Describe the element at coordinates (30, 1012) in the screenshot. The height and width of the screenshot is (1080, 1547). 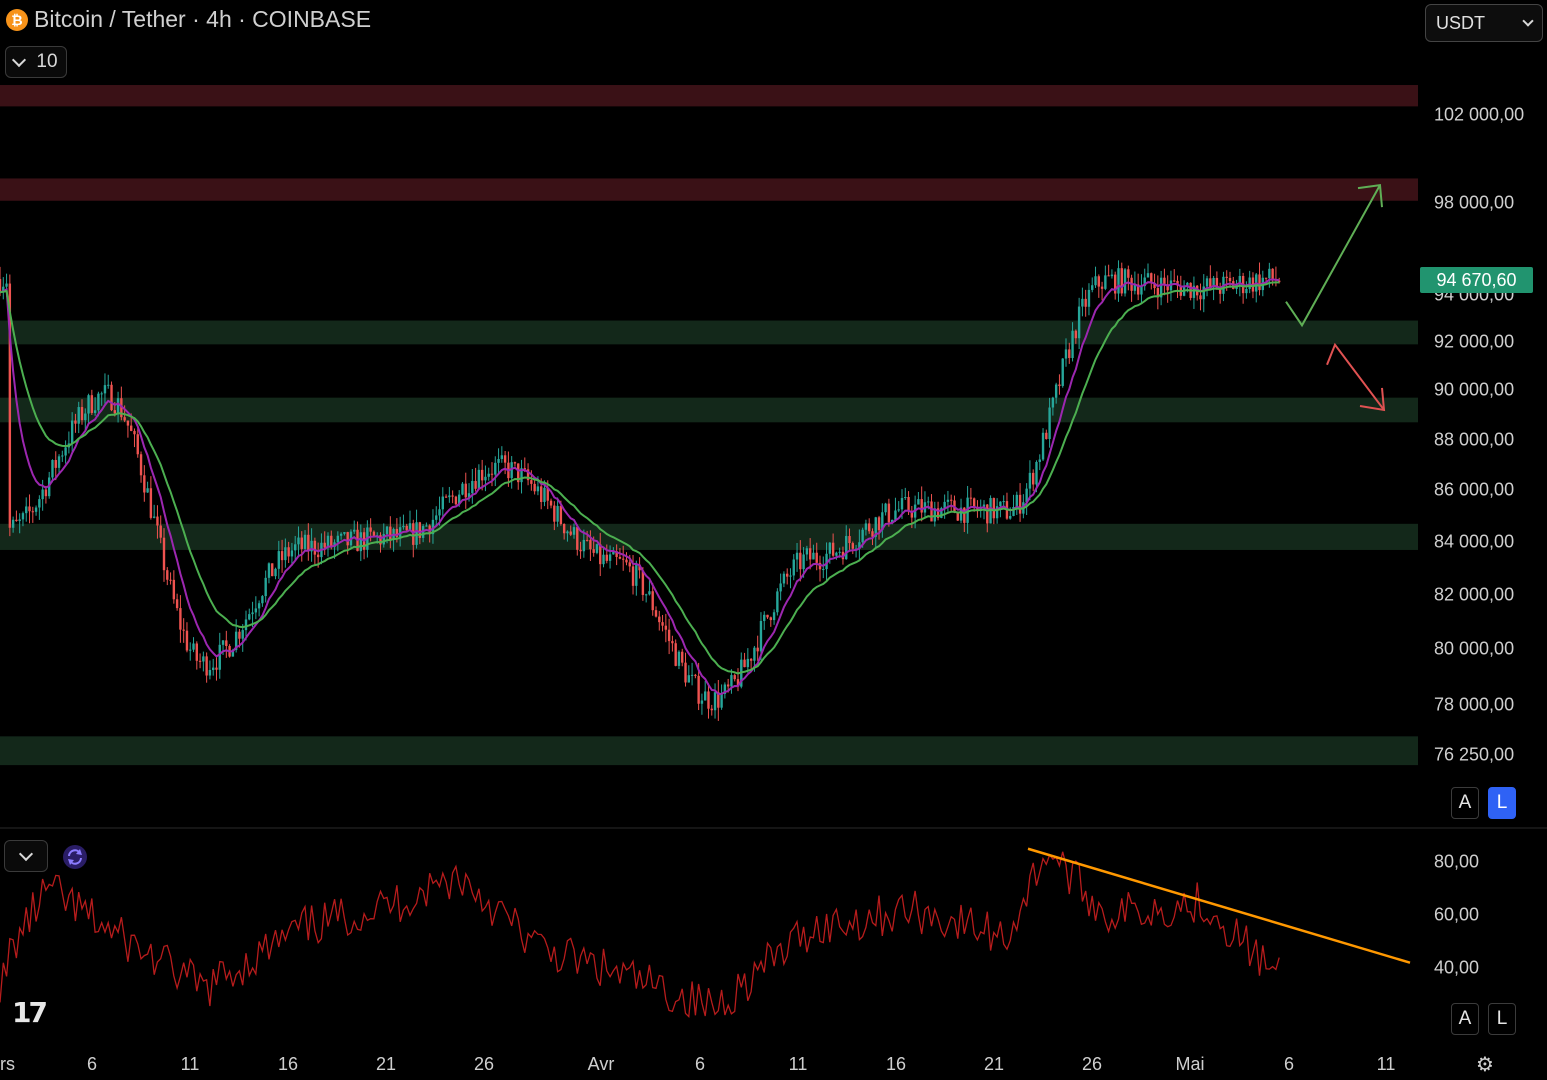
I see `tradingview-logo: 17` at that location.